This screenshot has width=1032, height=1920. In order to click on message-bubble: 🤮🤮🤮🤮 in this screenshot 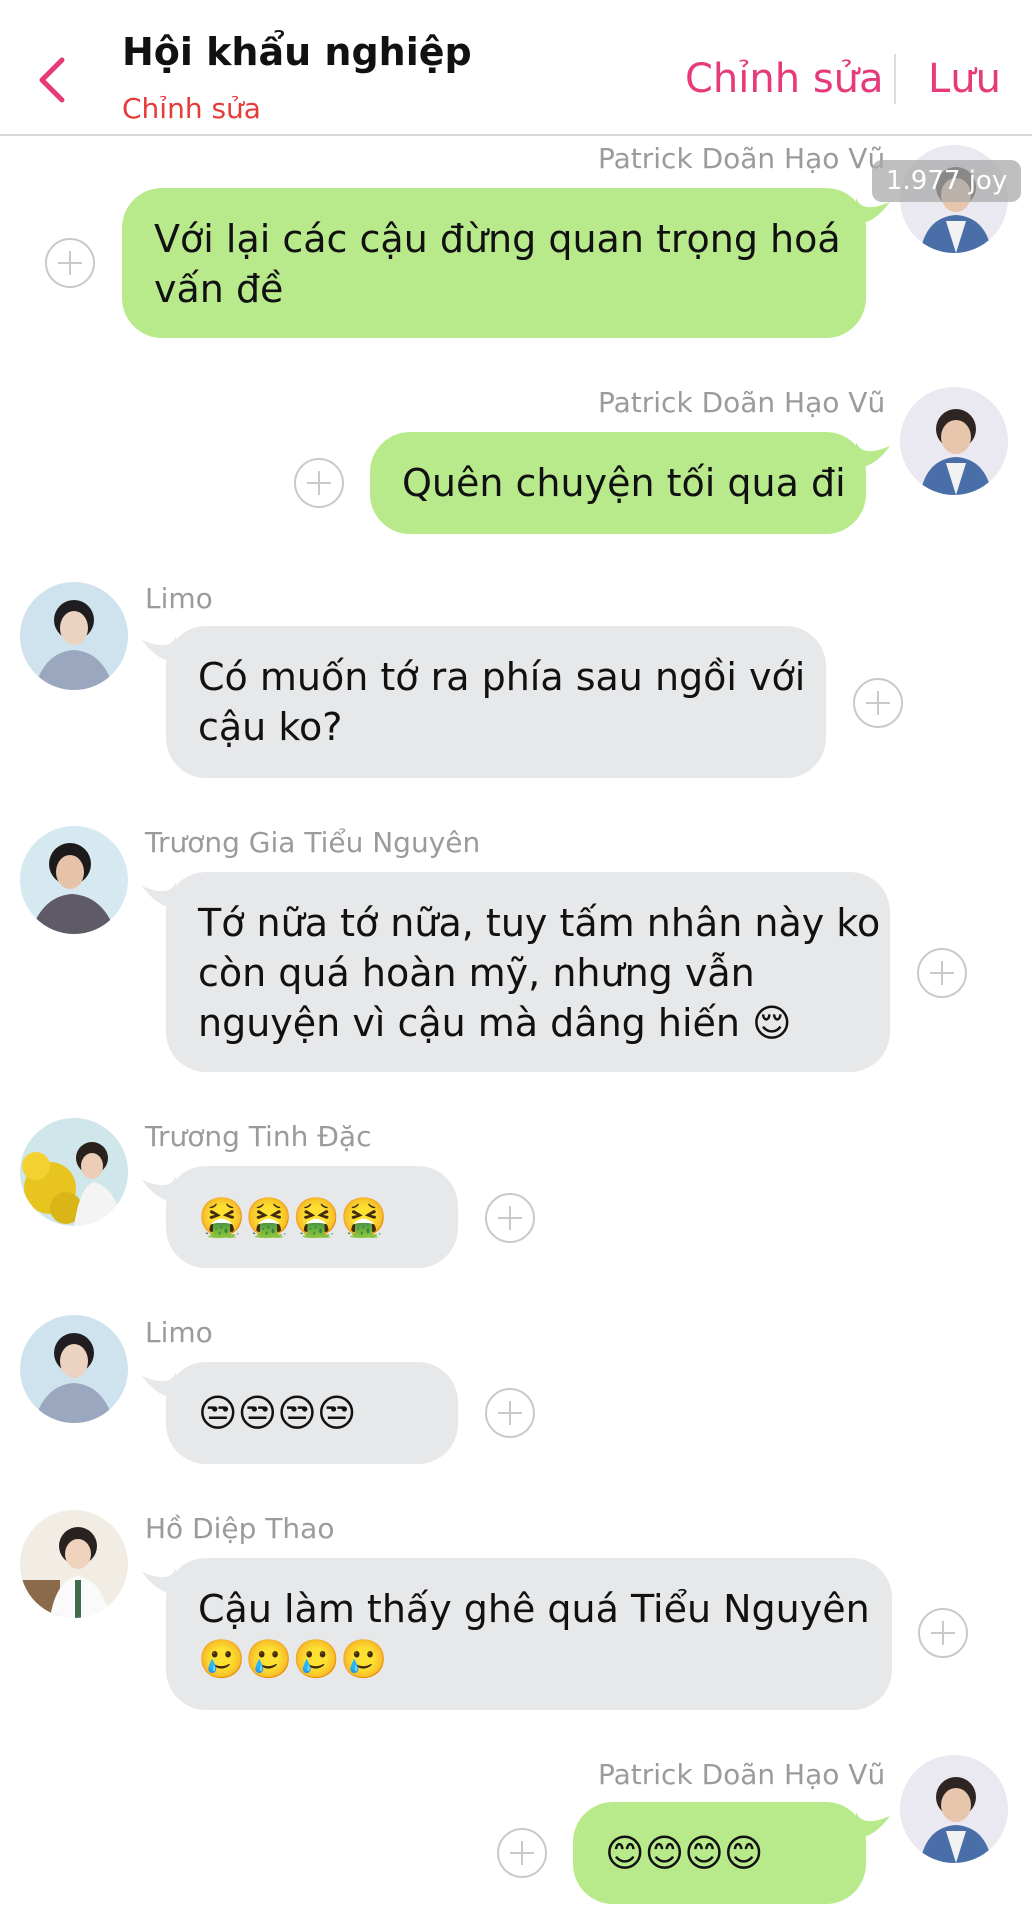, I will do `click(312, 1217)`.